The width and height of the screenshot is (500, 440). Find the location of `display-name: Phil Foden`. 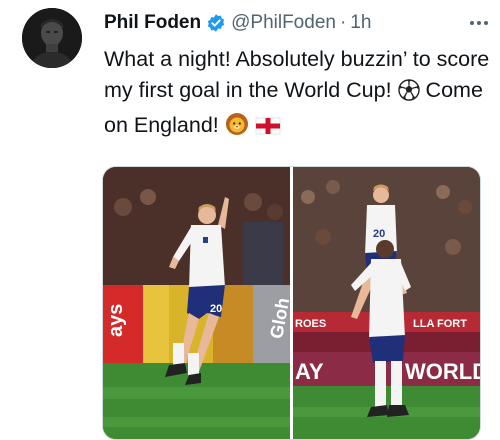

display-name: Phil Foden is located at coordinates (152, 23).